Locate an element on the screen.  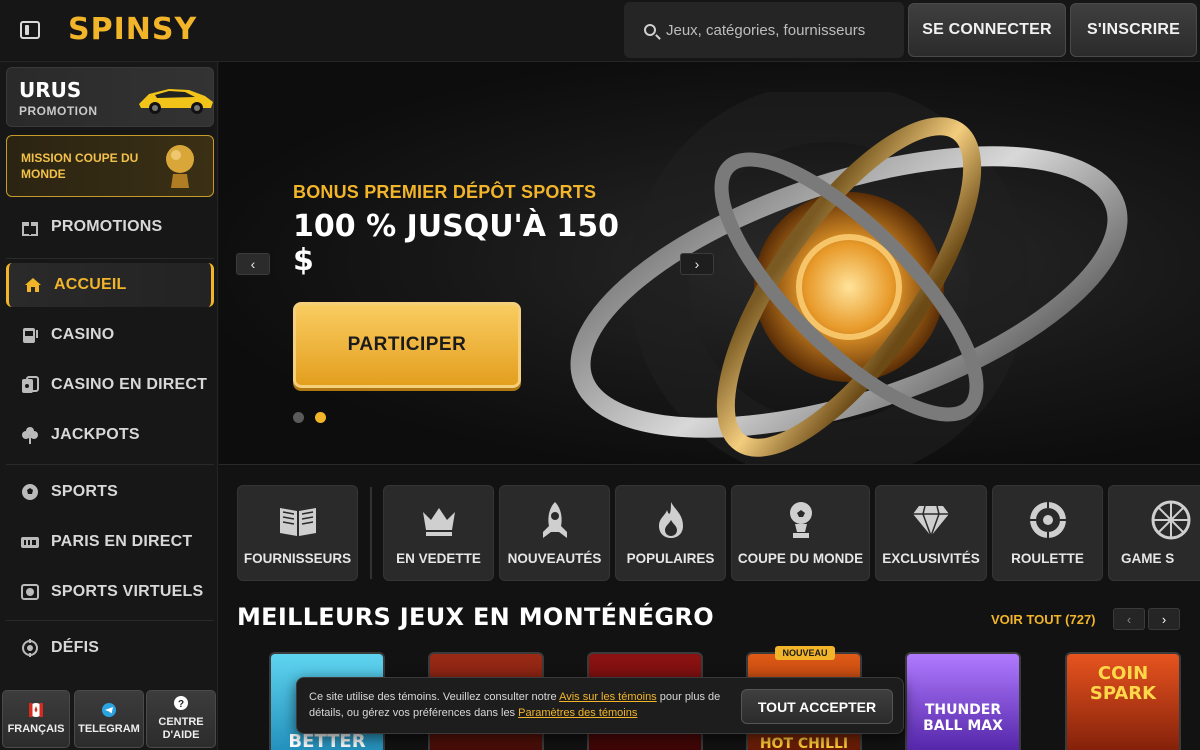
games-prev-button: ‹ is located at coordinates (1129, 619).